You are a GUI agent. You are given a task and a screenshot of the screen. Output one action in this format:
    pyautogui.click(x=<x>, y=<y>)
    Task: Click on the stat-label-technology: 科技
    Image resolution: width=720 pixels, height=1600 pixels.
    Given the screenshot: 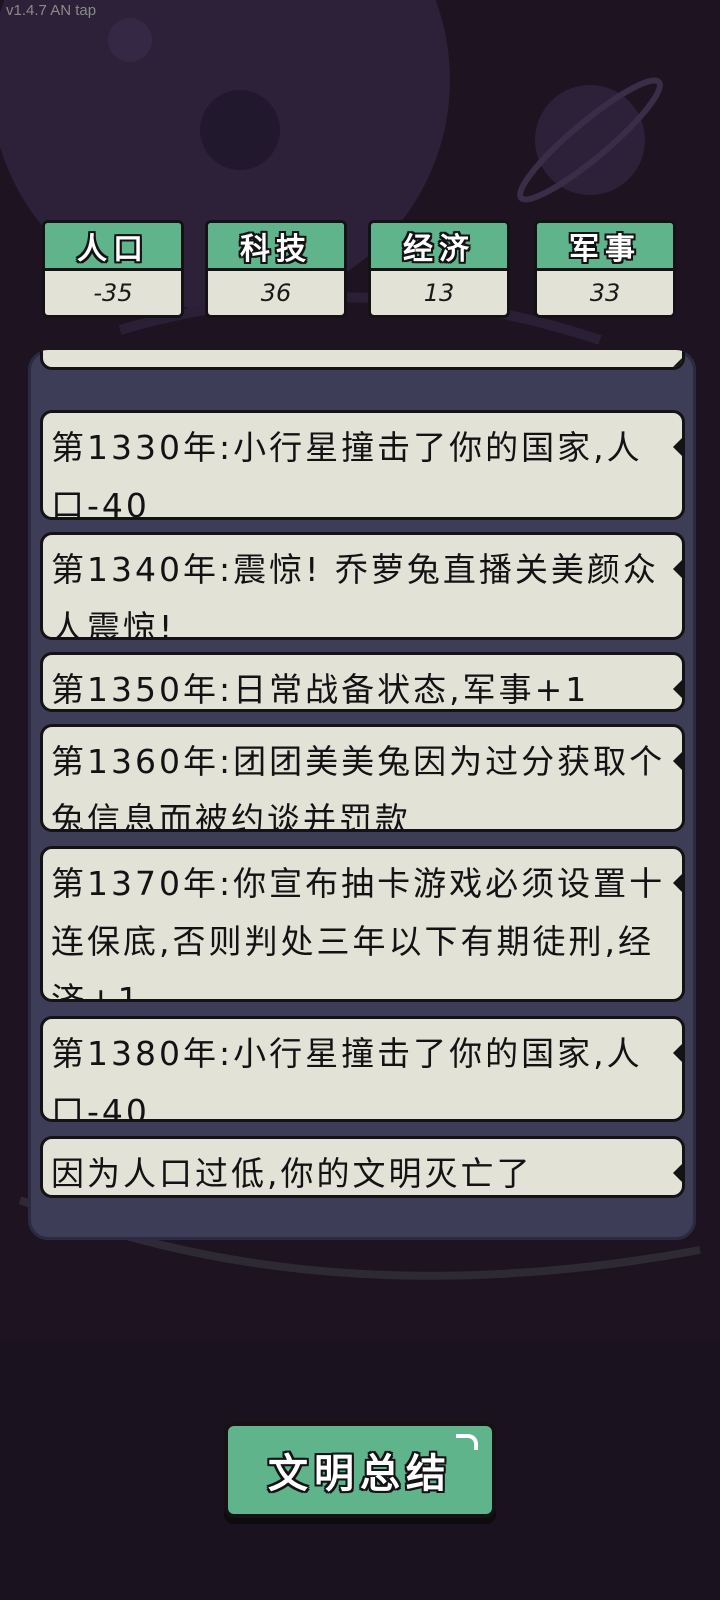 What is the action you would take?
    pyautogui.click(x=276, y=247)
    